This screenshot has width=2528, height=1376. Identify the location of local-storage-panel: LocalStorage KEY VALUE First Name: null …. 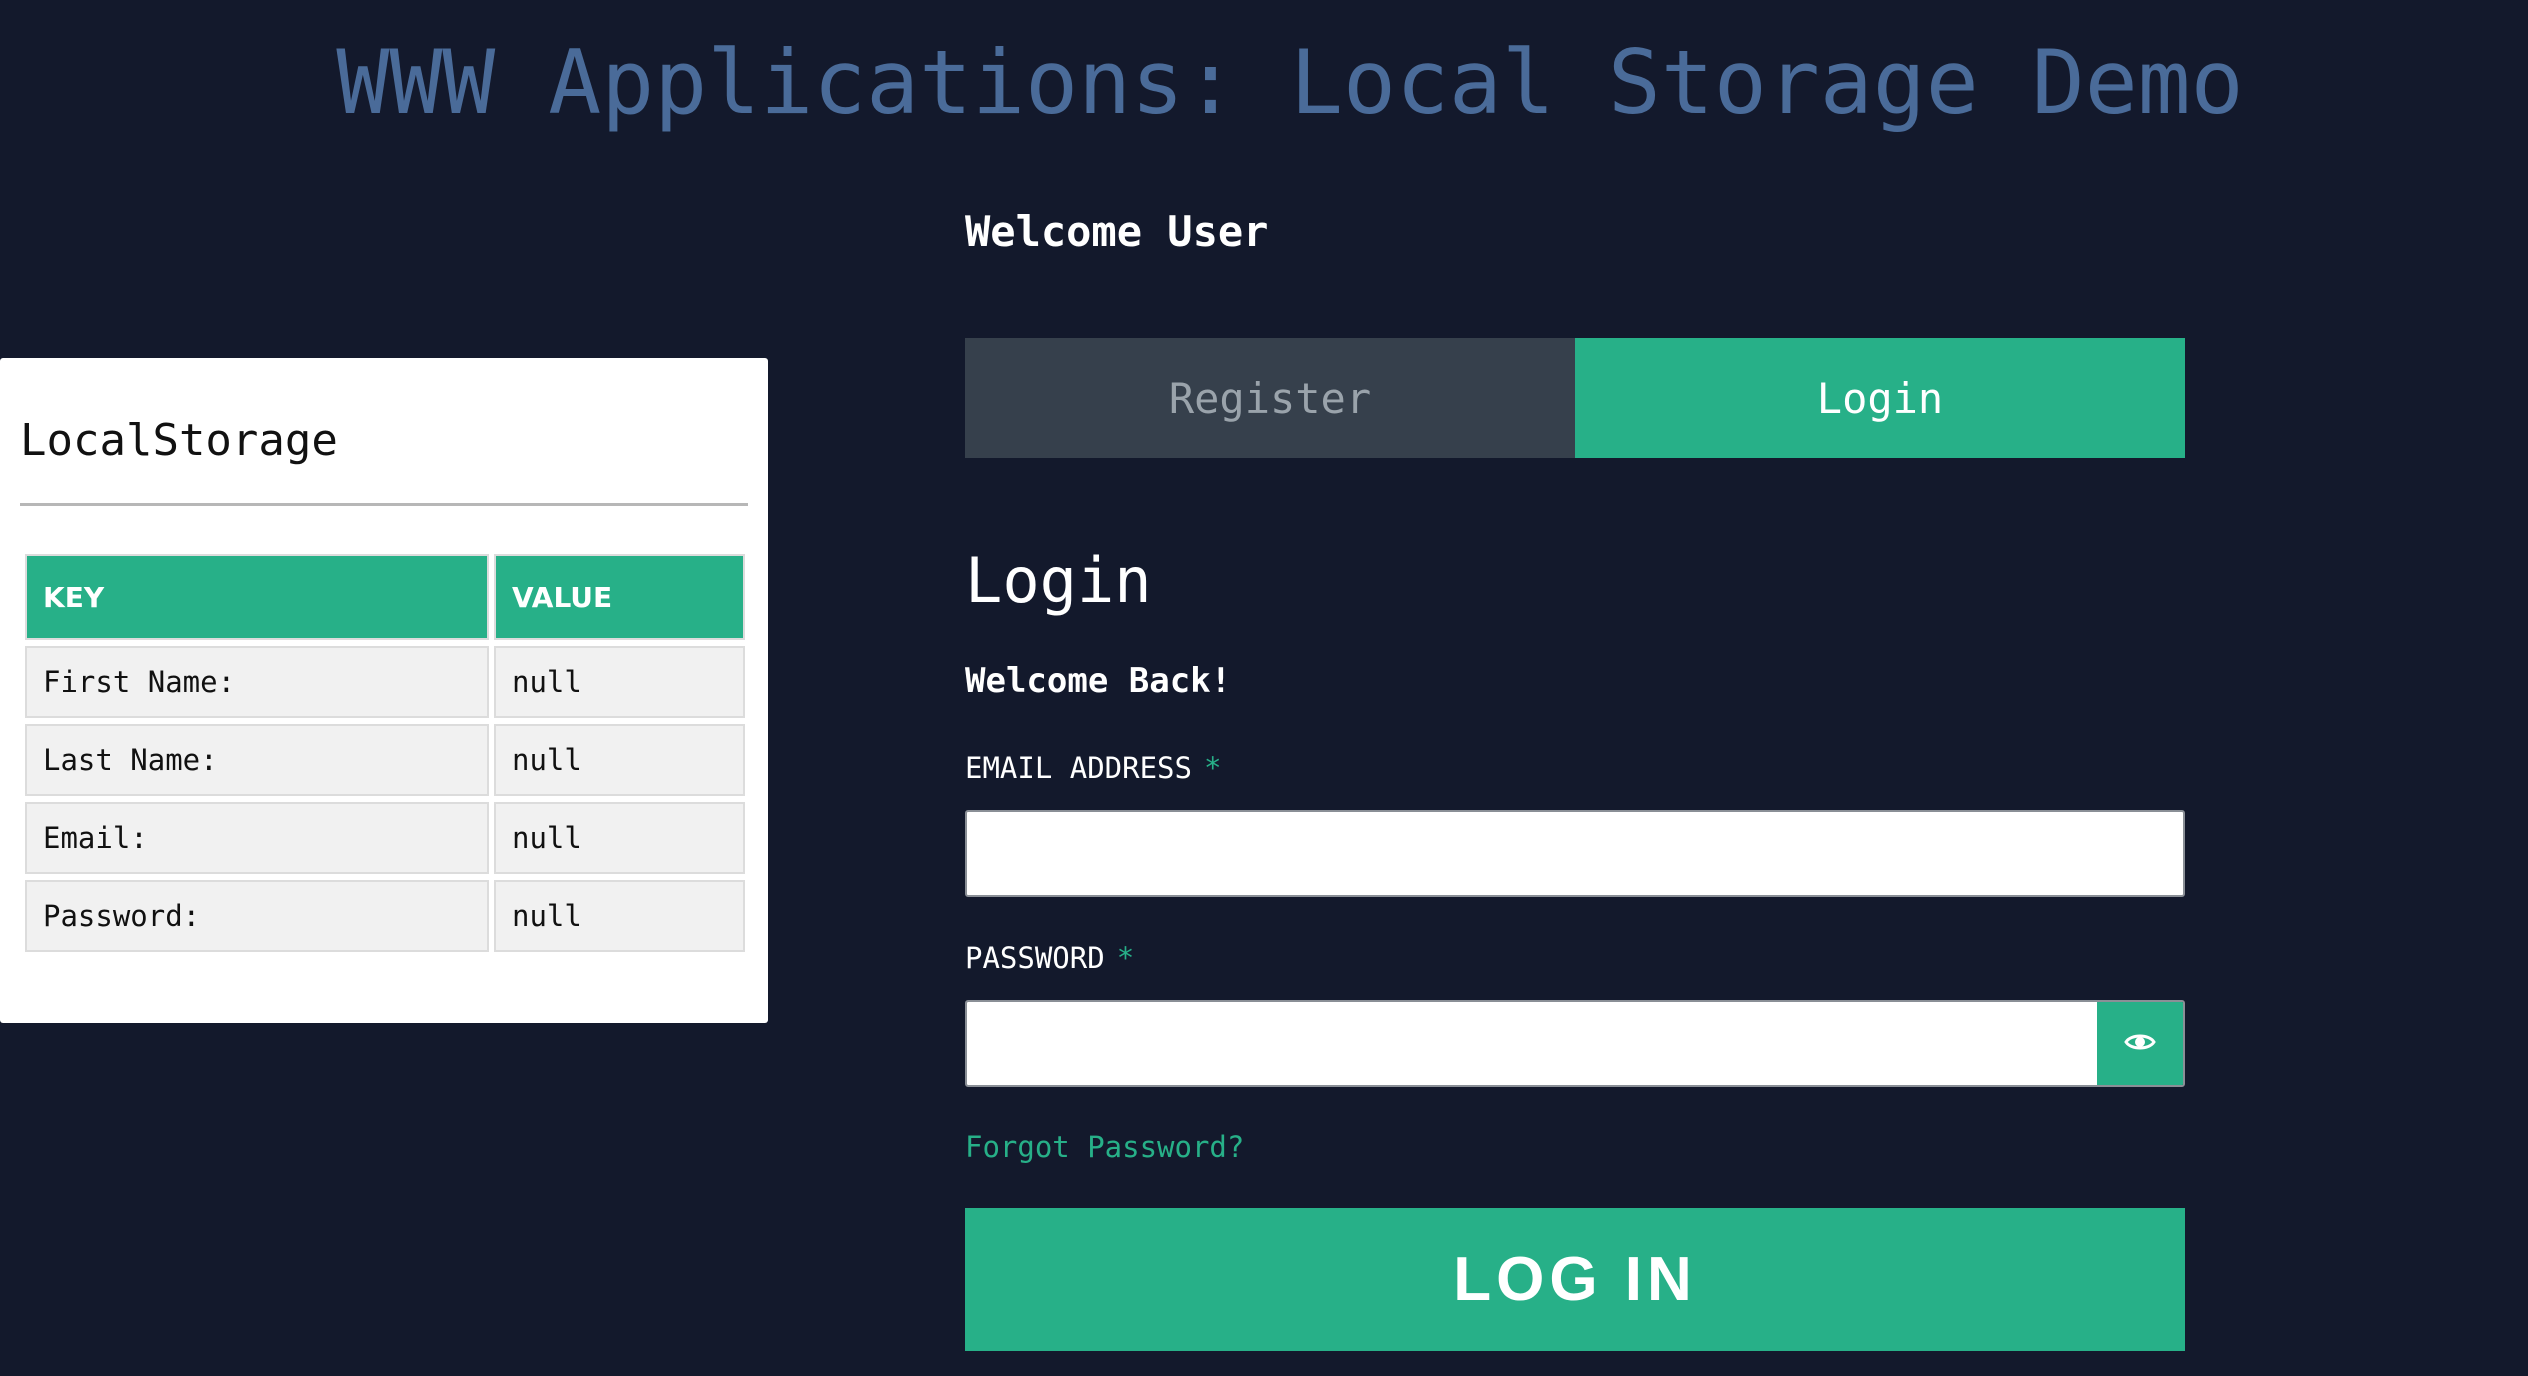
(384, 690).